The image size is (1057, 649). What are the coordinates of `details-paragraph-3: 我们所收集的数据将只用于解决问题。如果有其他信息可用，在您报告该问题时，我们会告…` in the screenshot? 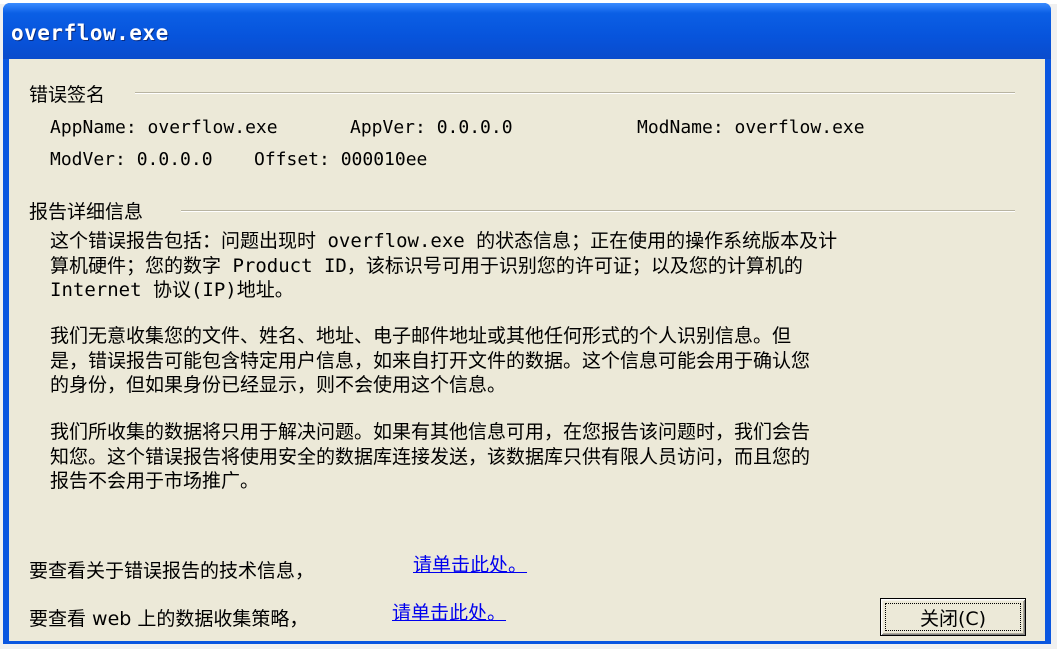 It's located at (537, 457).